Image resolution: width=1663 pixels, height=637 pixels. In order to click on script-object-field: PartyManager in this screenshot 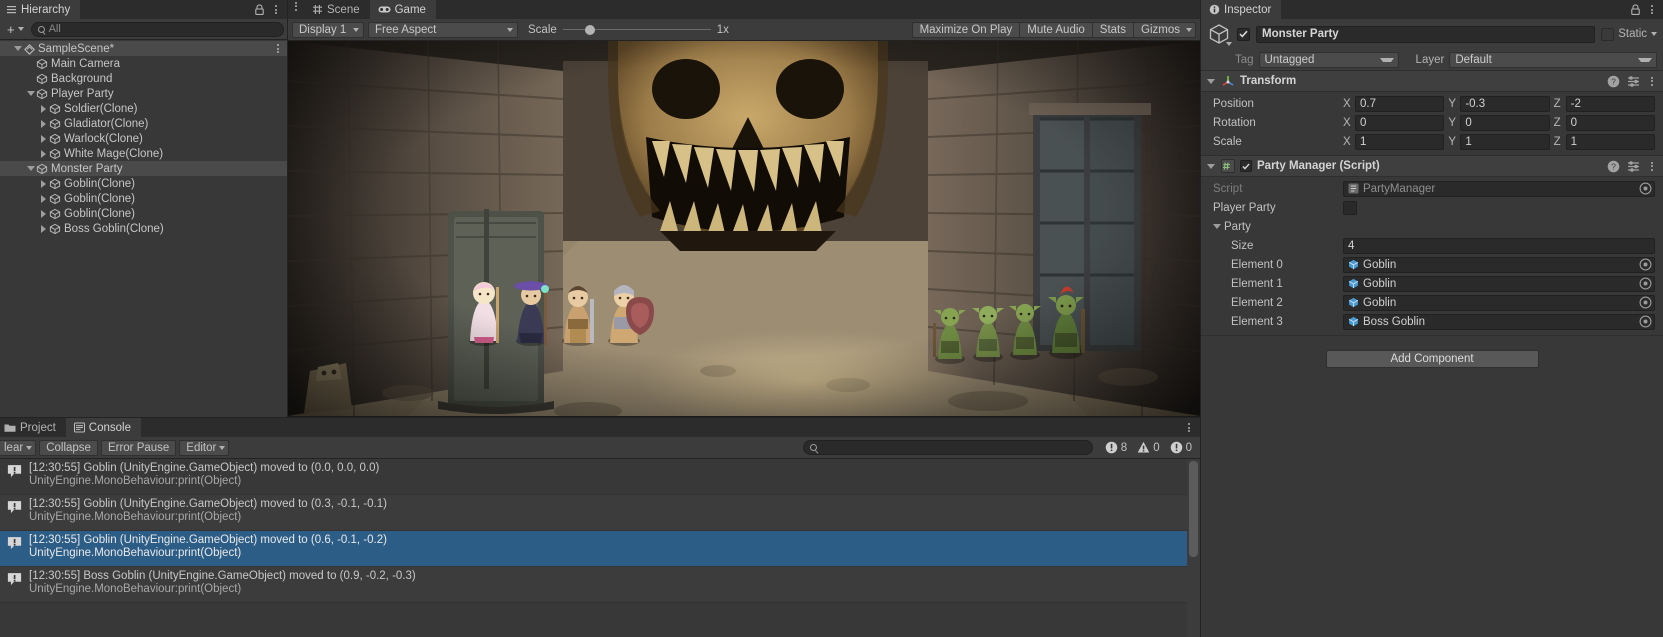, I will do `click(1499, 188)`.